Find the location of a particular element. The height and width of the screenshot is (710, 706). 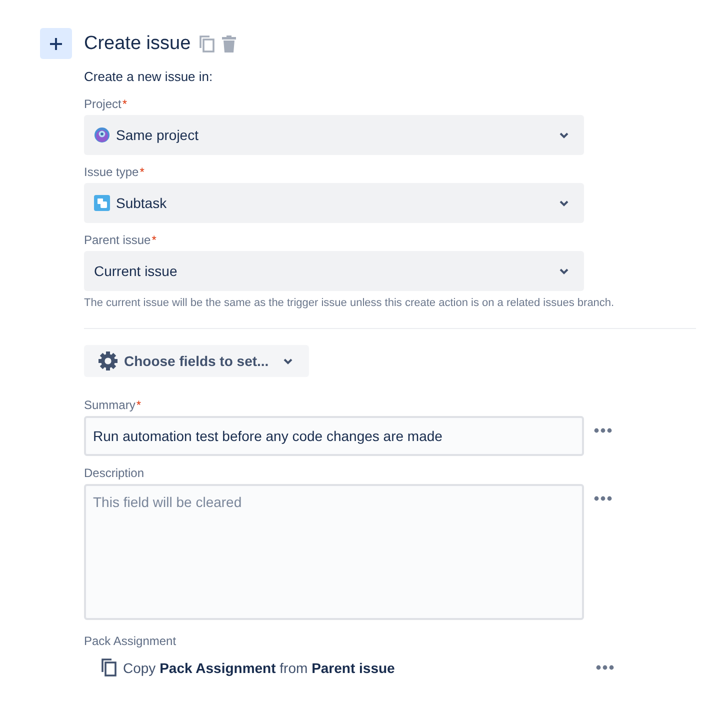

select-field: Current issue is located at coordinates (334, 271).